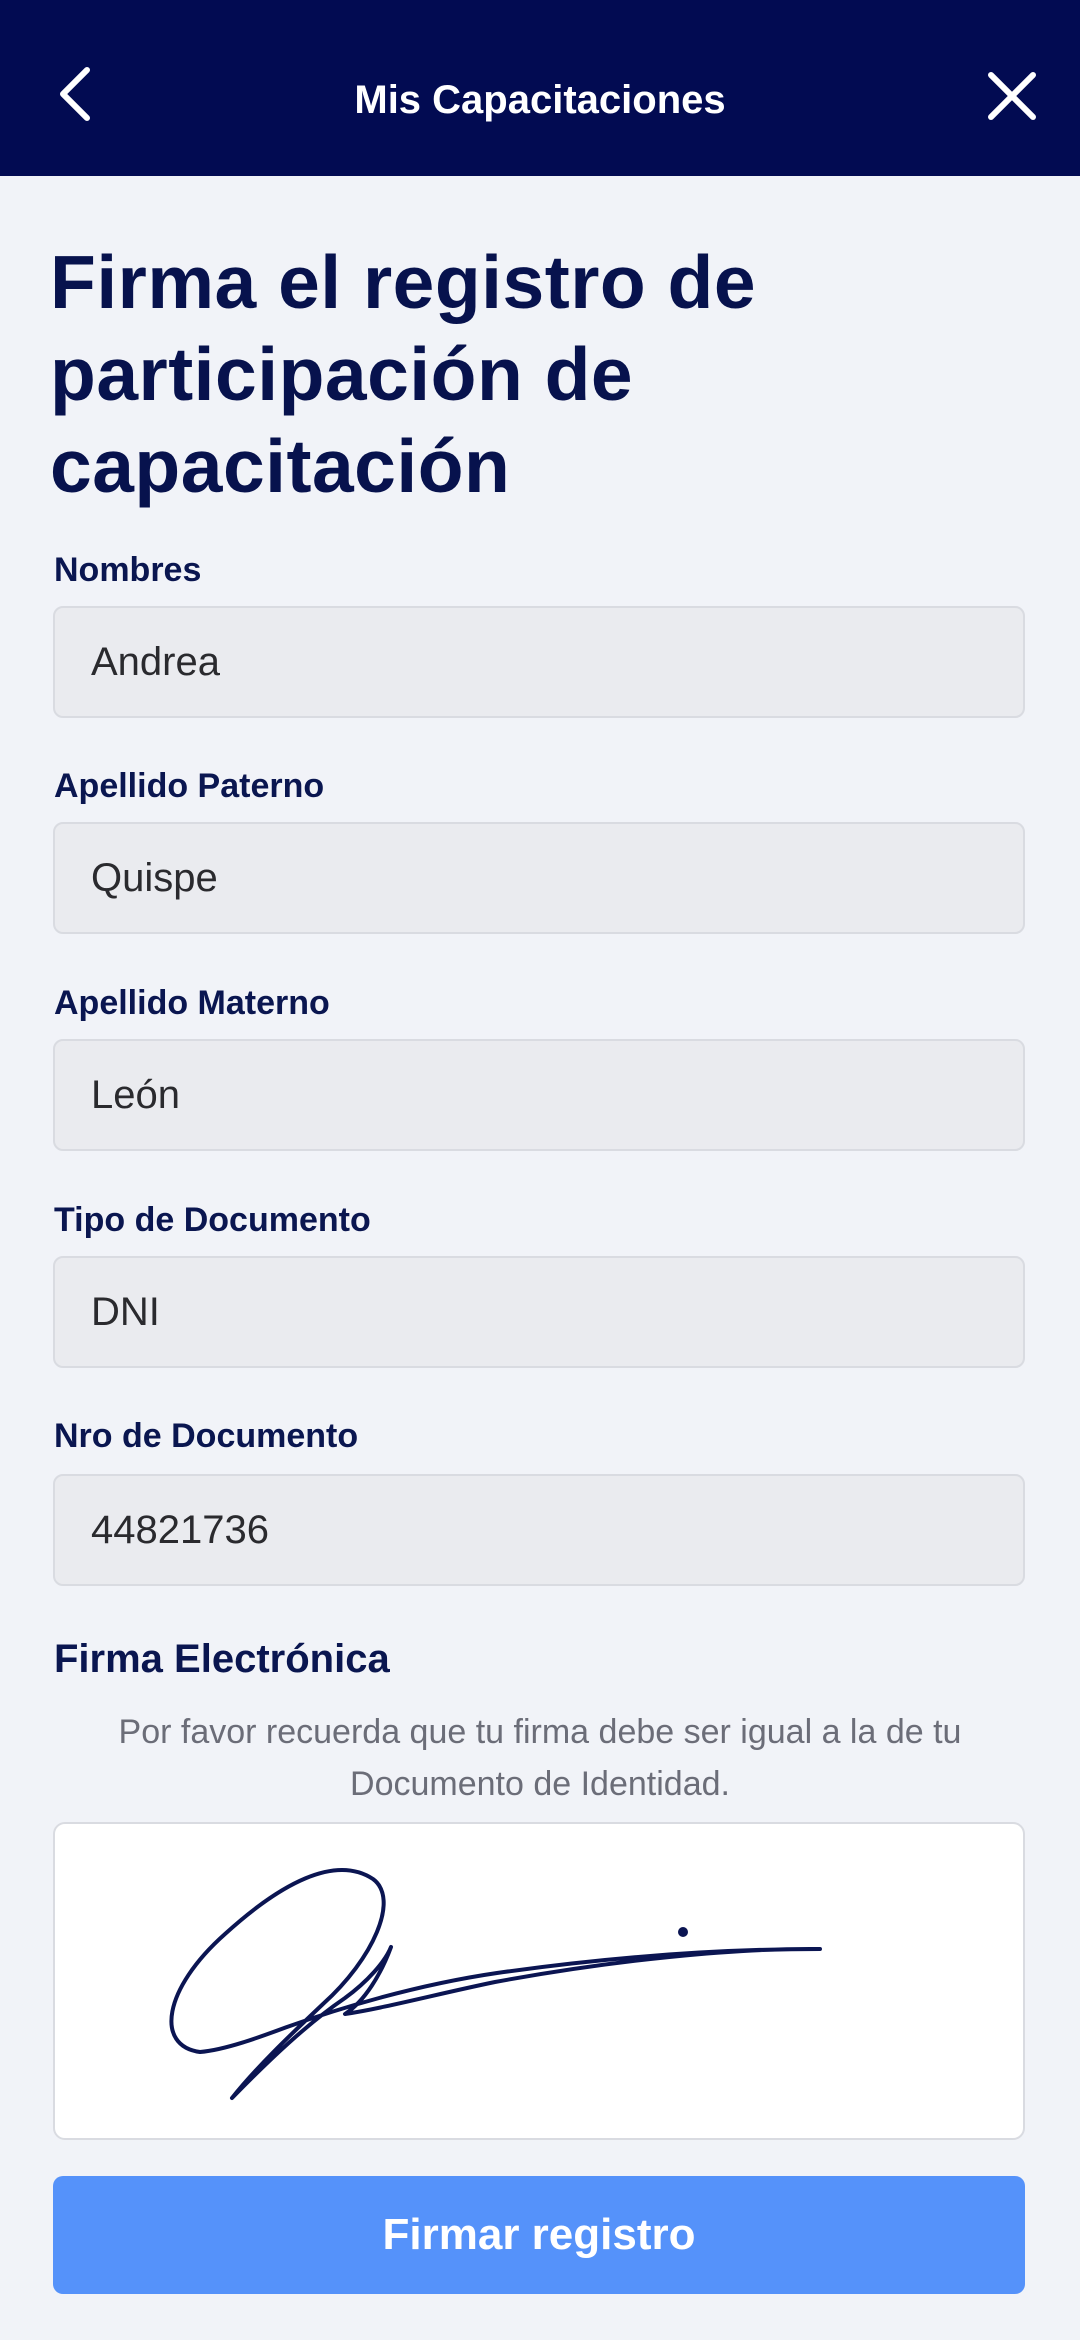  I want to click on nro-documento-input, so click(539, 1530).